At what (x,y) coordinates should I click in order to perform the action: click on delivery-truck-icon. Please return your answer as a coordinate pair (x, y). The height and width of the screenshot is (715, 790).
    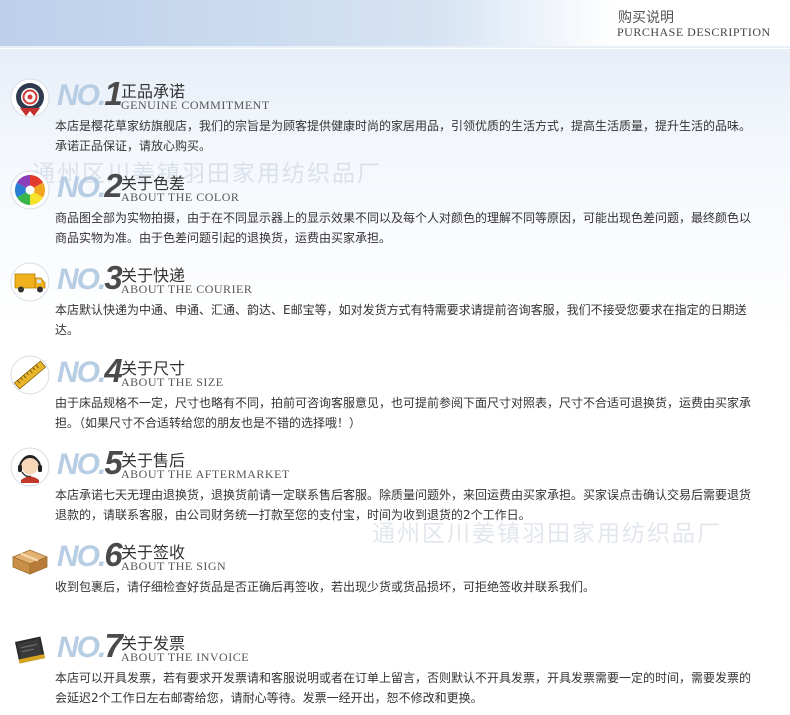
    Looking at the image, I should click on (30, 282).